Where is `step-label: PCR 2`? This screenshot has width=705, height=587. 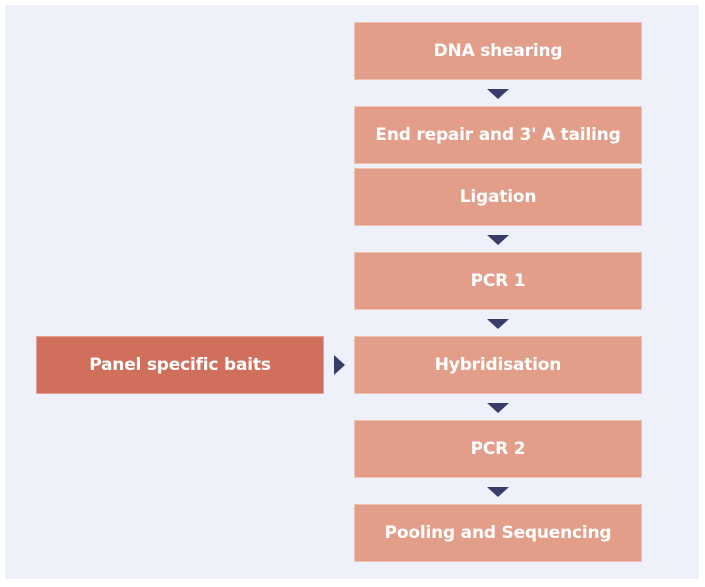 step-label: PCR 2 is located at coordinates (498, 449).